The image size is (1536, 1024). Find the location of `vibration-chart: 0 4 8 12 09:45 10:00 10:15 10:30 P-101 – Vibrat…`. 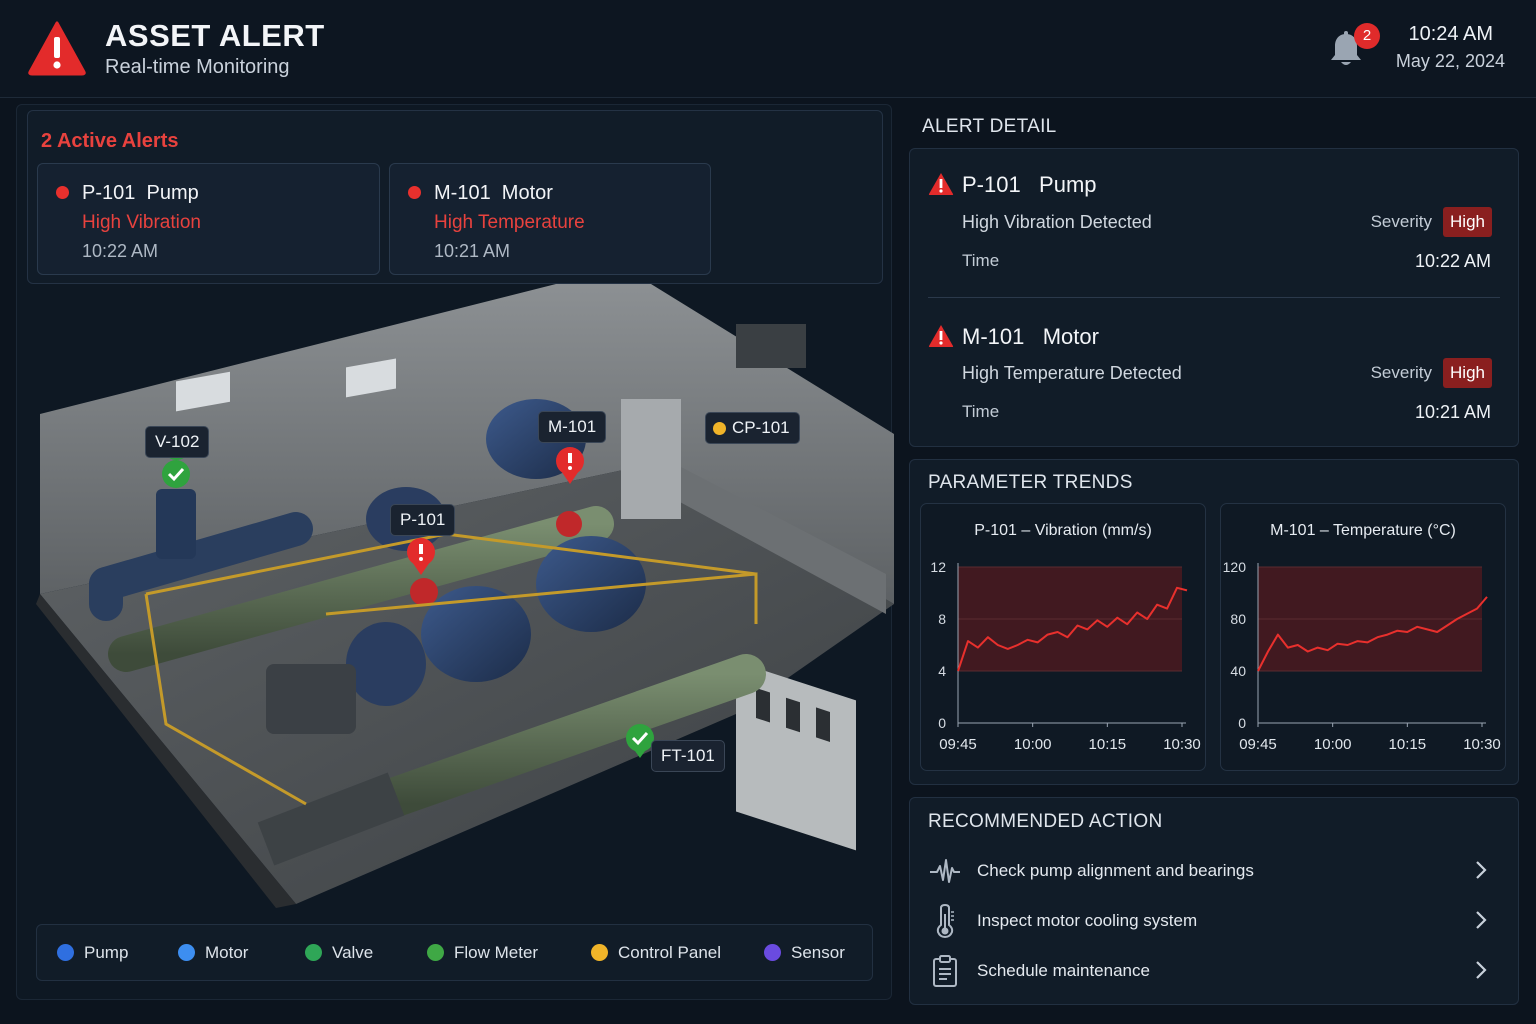

vibration-chart: 0 4 8 12 09:45 10:00 10:15 10:30 P-101 – Vibrat… is located at coordinates (1063, 637).